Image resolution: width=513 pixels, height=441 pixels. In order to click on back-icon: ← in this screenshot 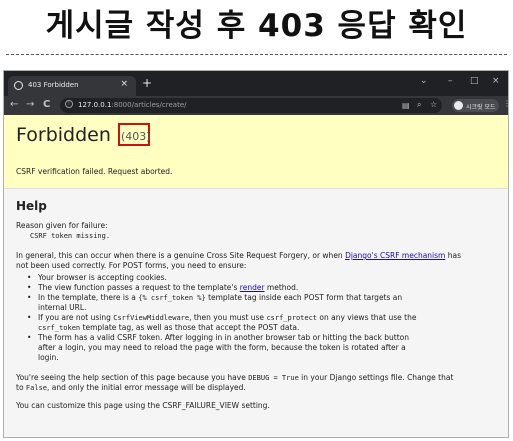, I will do `click(14, 104)`.